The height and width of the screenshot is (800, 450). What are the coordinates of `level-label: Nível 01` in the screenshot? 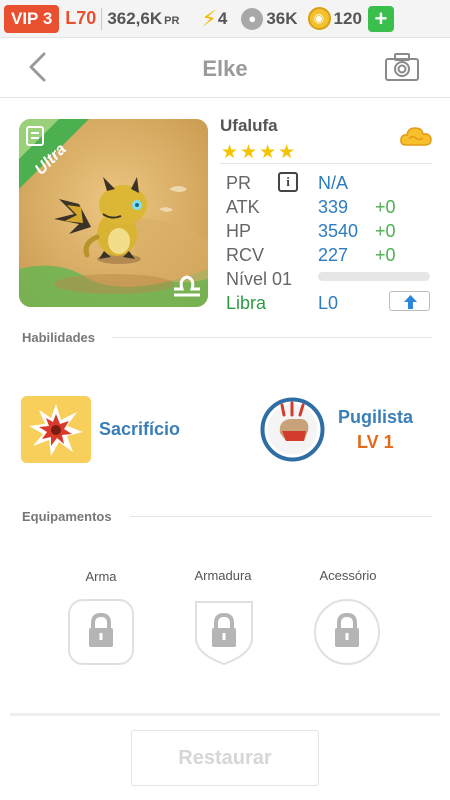 It's located at (259, 279).